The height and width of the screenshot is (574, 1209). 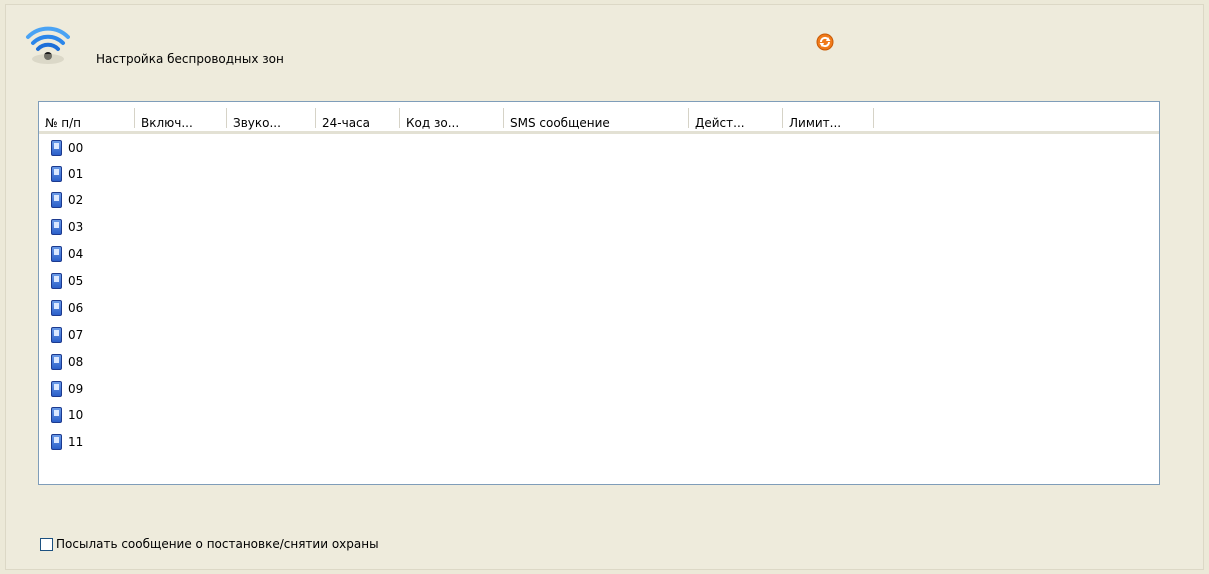 What do you see at coordinates (76, 335) in the screenshot?
I see `zone-number: 07` at bounding box center [76, 335].